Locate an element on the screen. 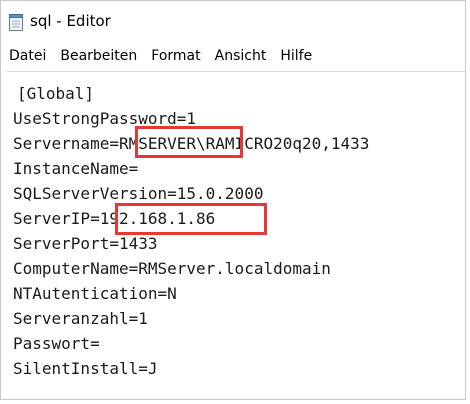 The width and height of the screenshot is (470, 404). servername-highlight-box is located at coordinates (189, 142).